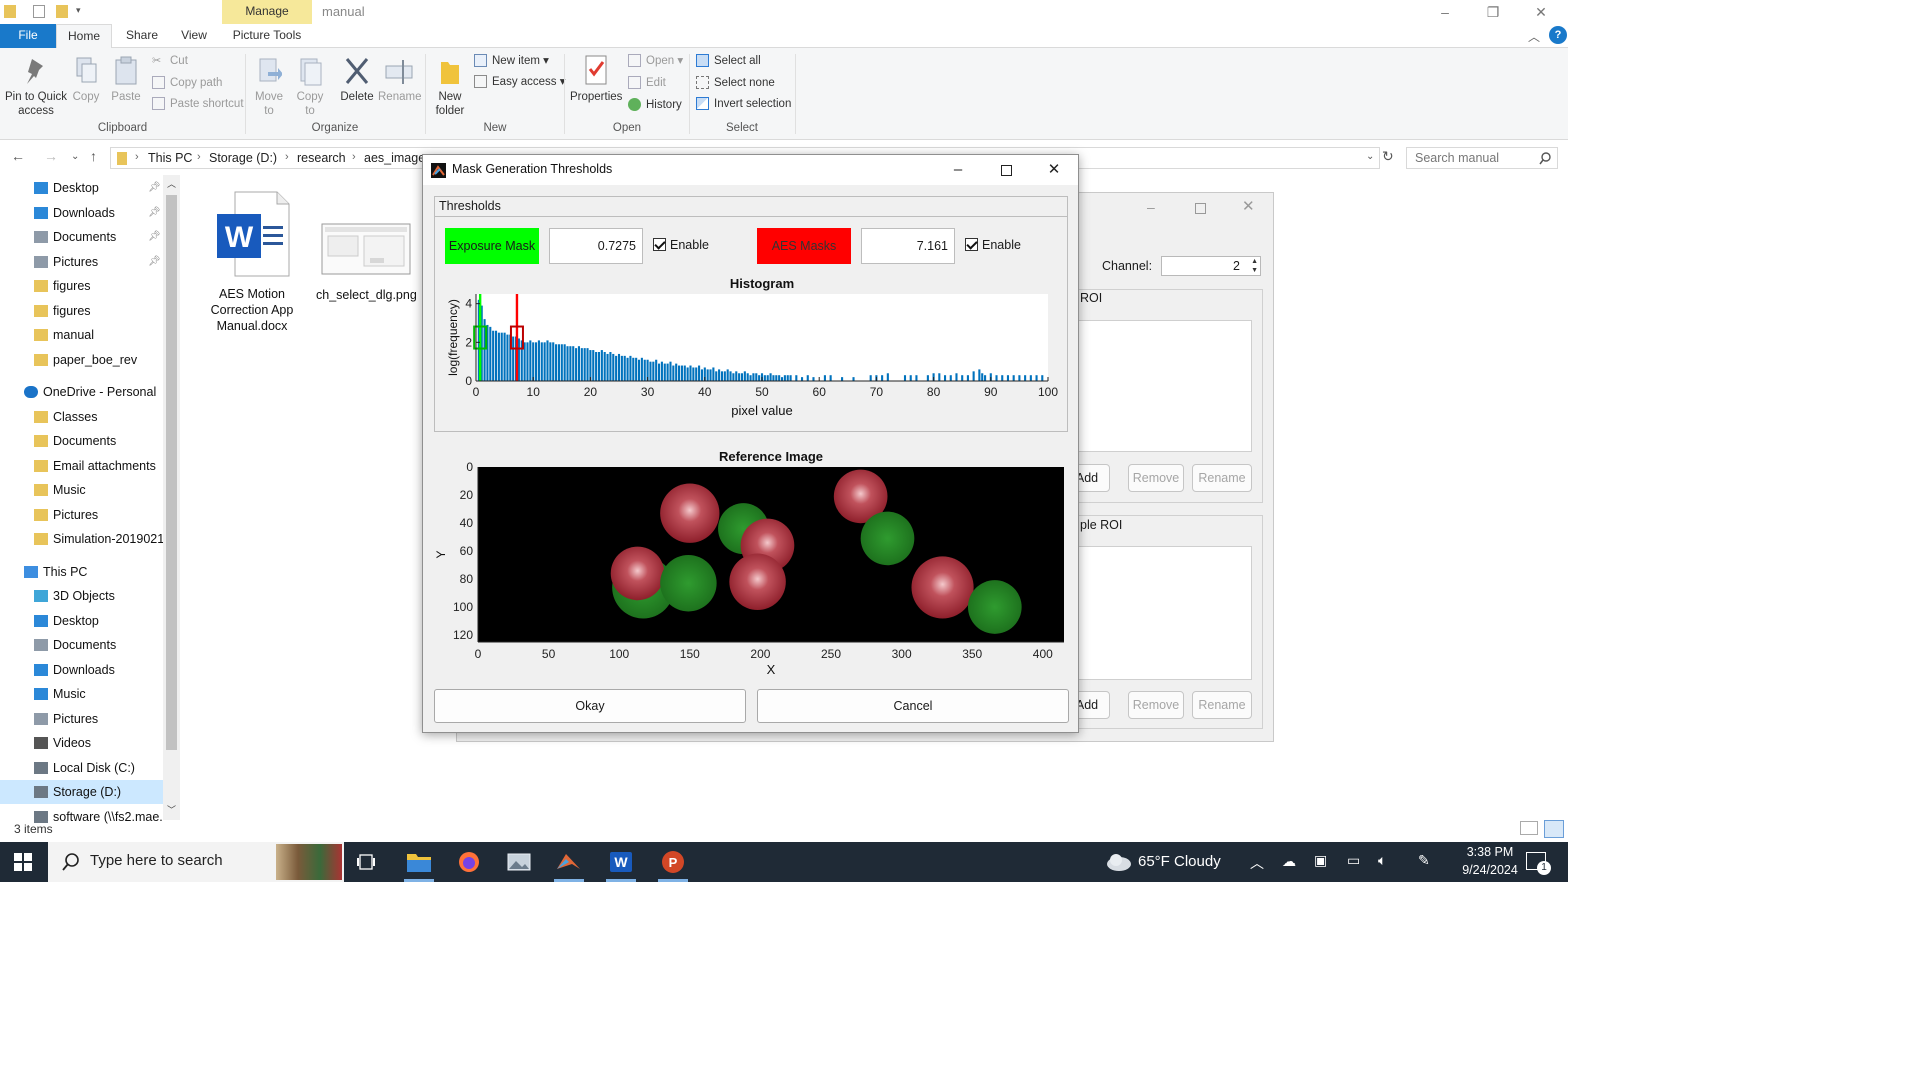  Describe the element at coordinates (81, 596) in the screenshot. I see `nav-item-this-pc-child: 3D Objects` at that location.